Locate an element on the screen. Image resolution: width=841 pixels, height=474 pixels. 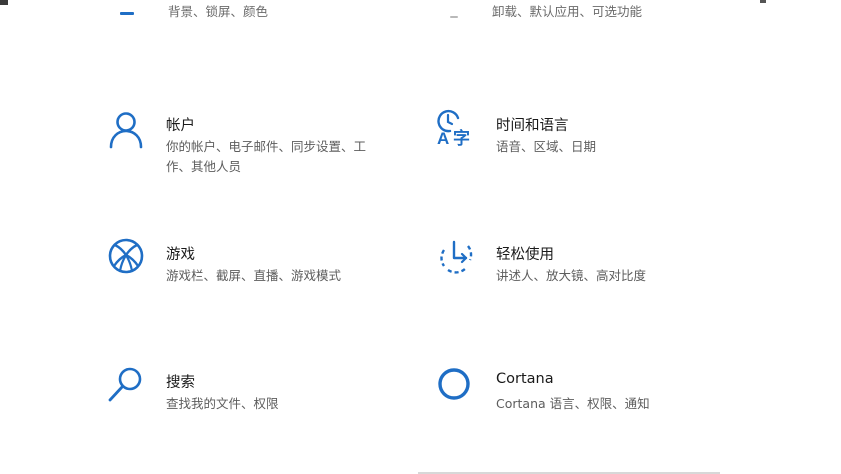
settings-tile-gaming: 游戏 游戏栏、截屏、直播、游戏模式 is located at coordinates (256, 278).